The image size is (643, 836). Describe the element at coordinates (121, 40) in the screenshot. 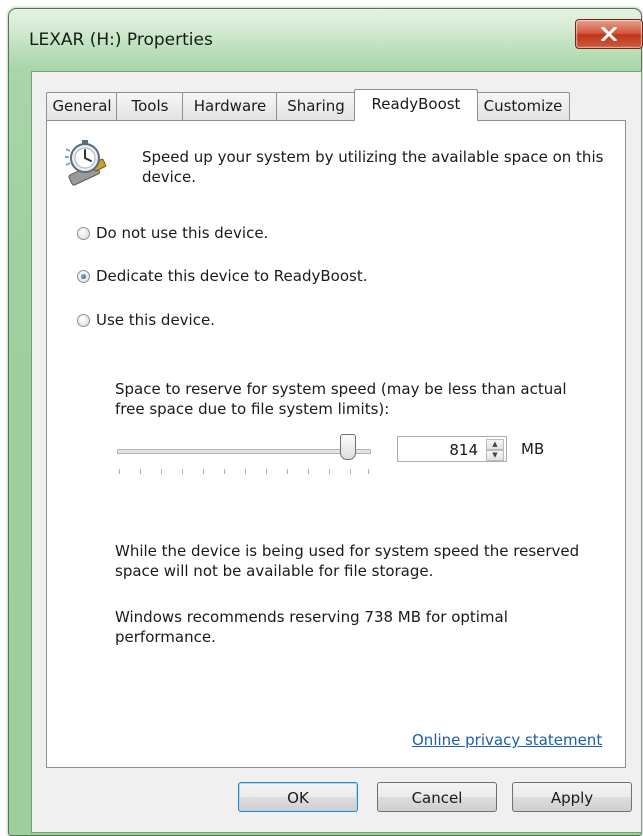

I see `window-title: LEXAR (H:) Properties` at that location.